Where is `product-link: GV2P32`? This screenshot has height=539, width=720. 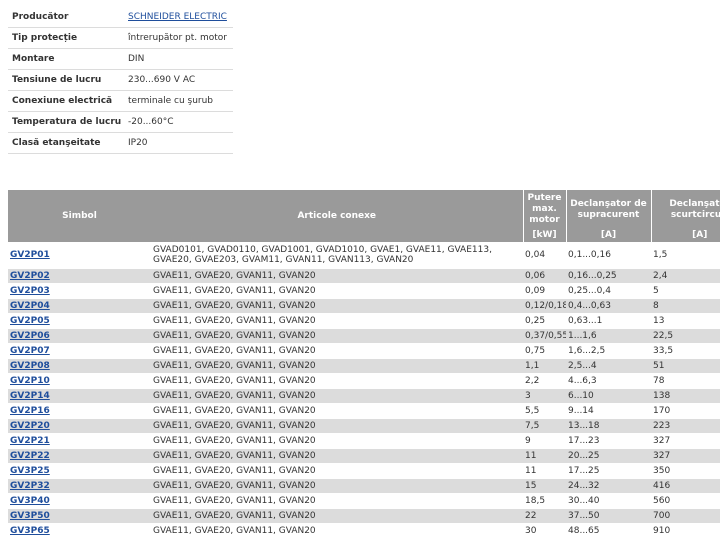 product-link: GV2P32 is located at coordinates (30, 486).